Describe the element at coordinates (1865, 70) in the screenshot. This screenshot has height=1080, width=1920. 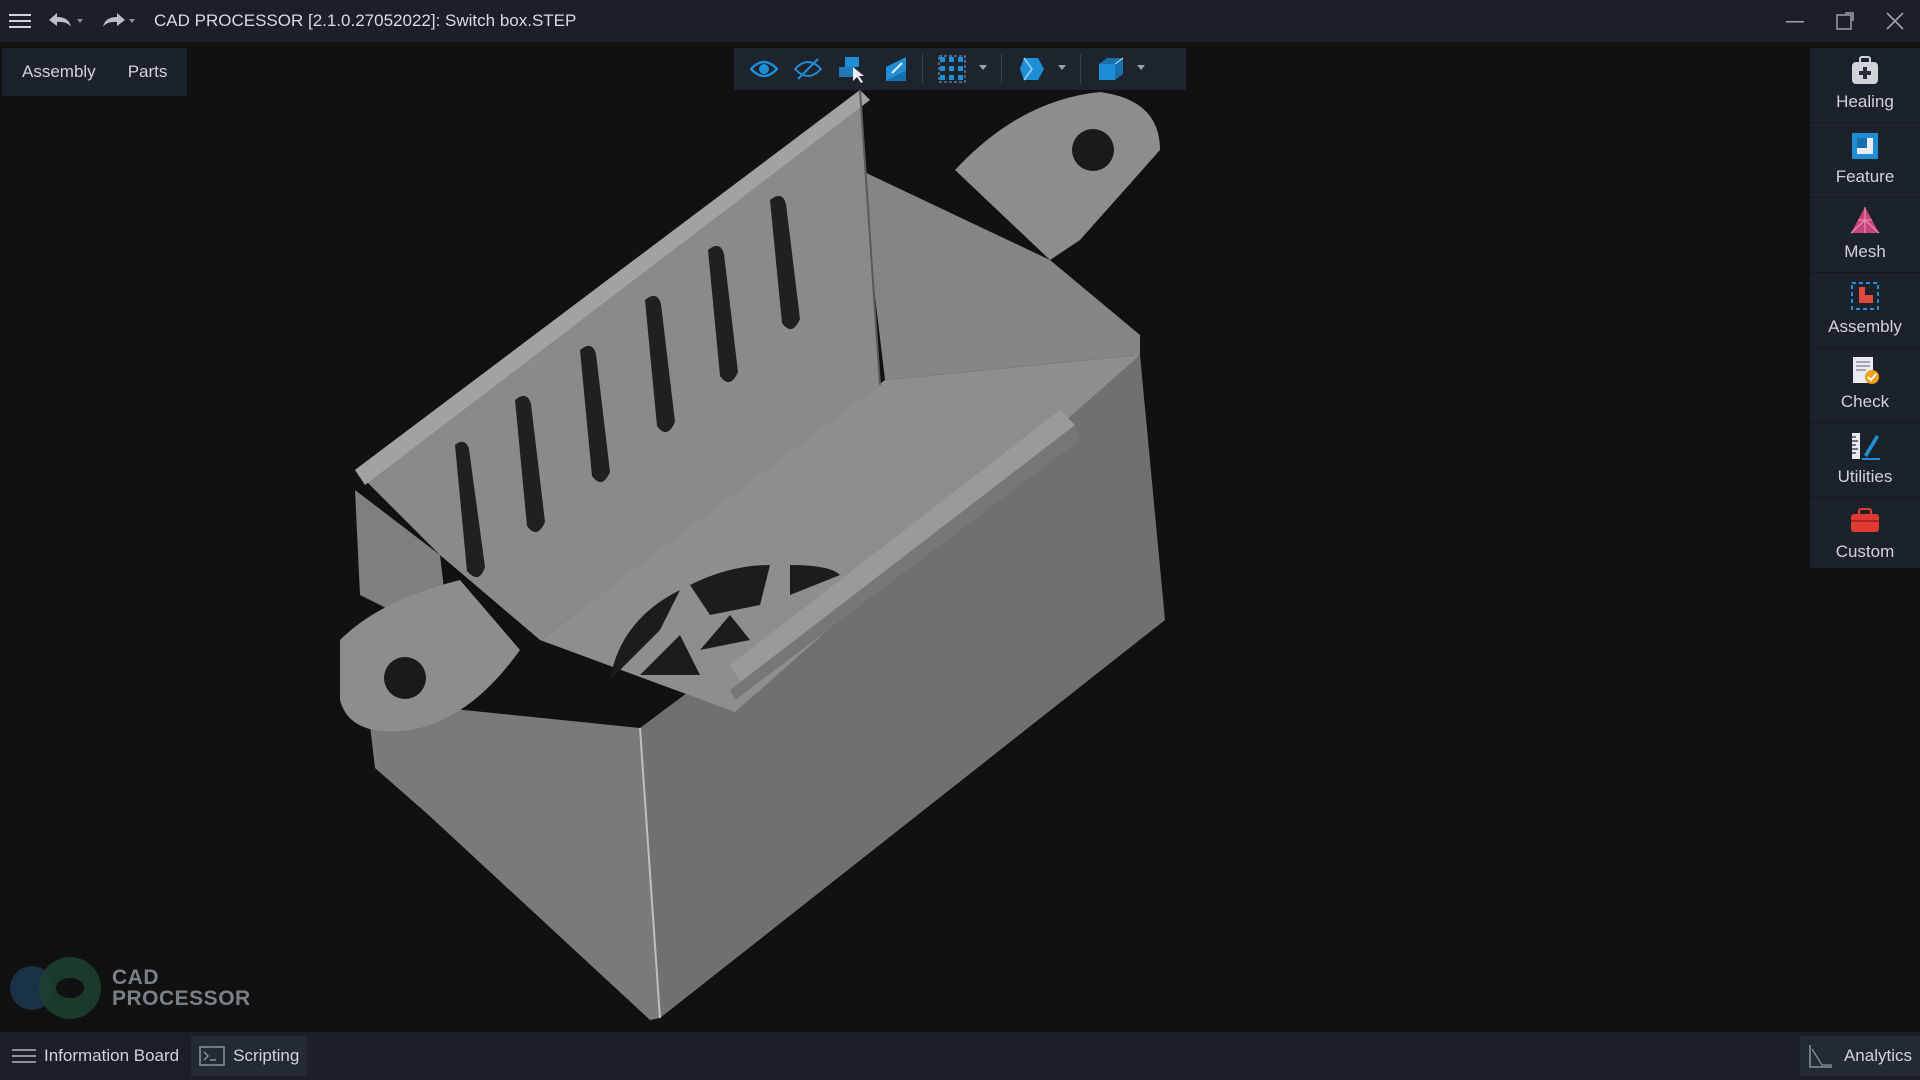
I see `healing-kit-icon` at that location.